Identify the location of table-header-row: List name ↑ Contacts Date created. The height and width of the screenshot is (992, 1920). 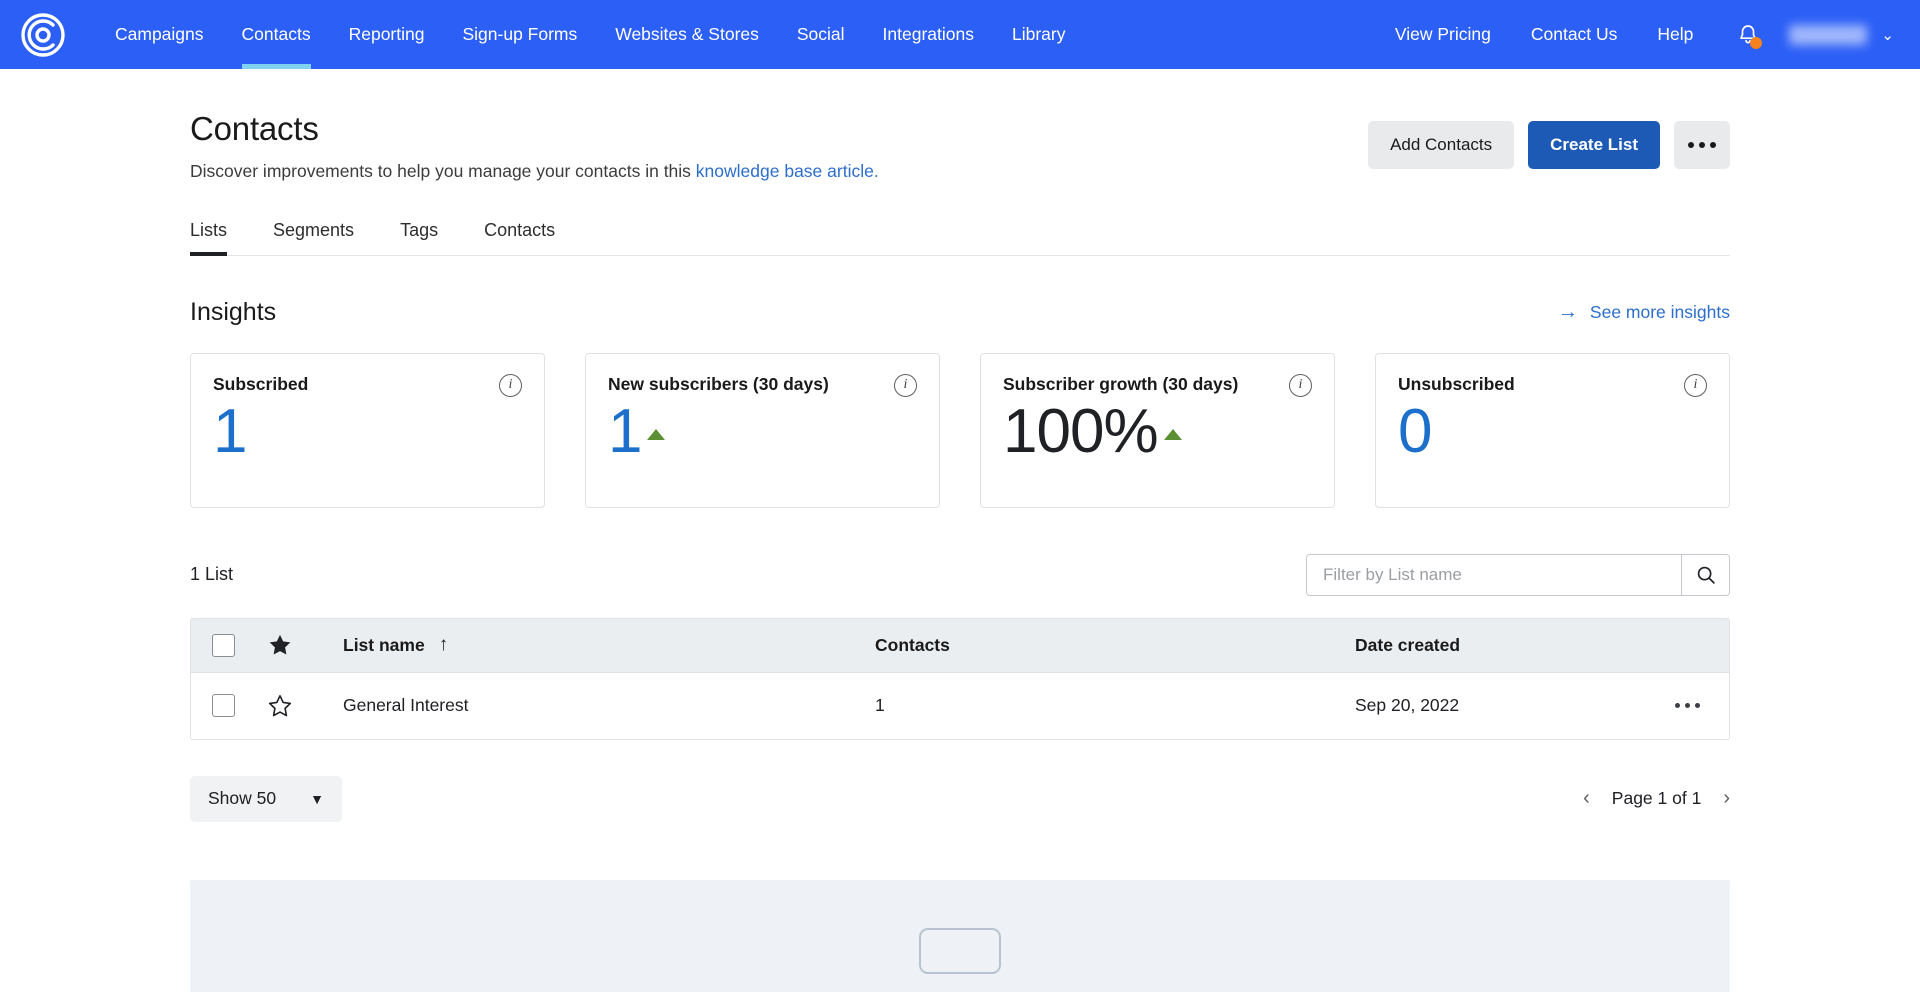
(960, 645).